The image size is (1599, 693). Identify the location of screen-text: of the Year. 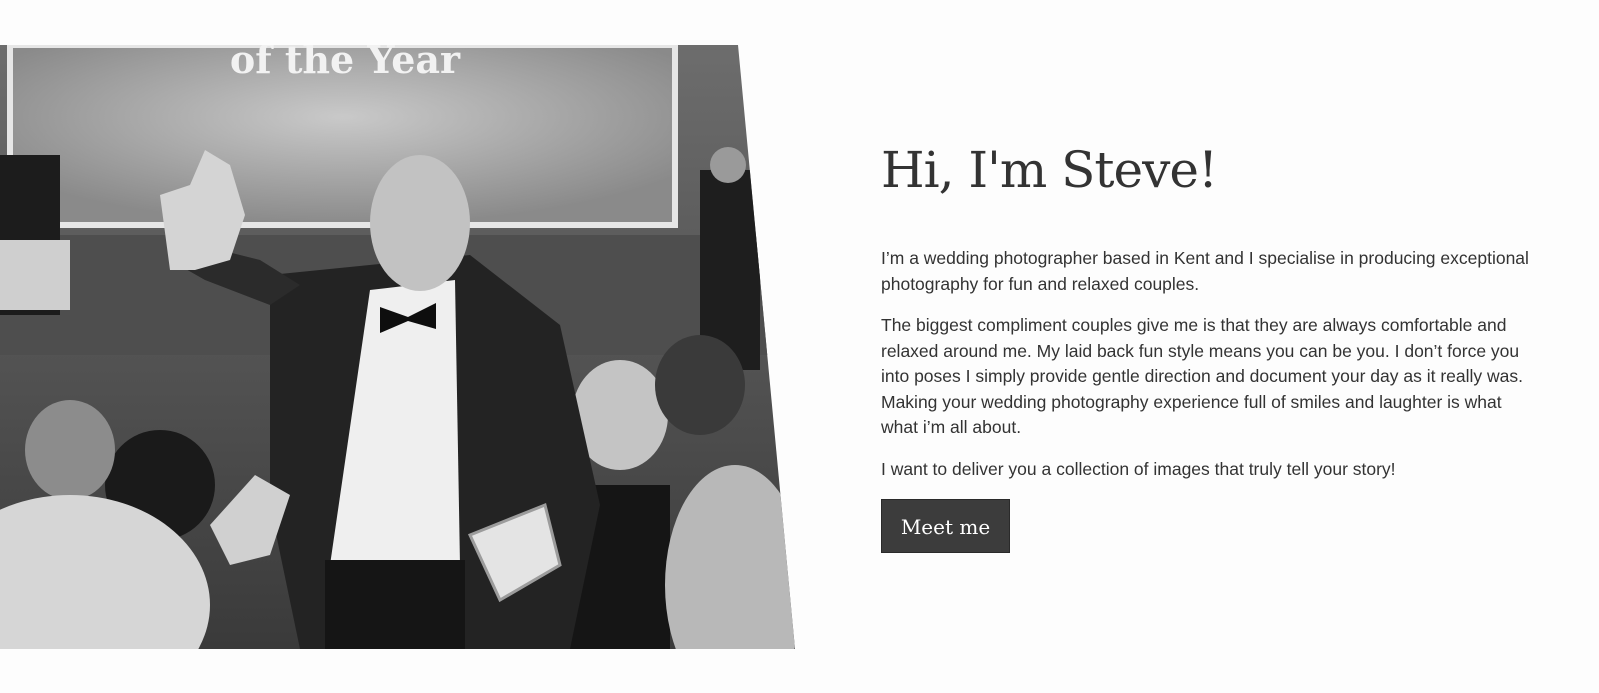
(345, 63).